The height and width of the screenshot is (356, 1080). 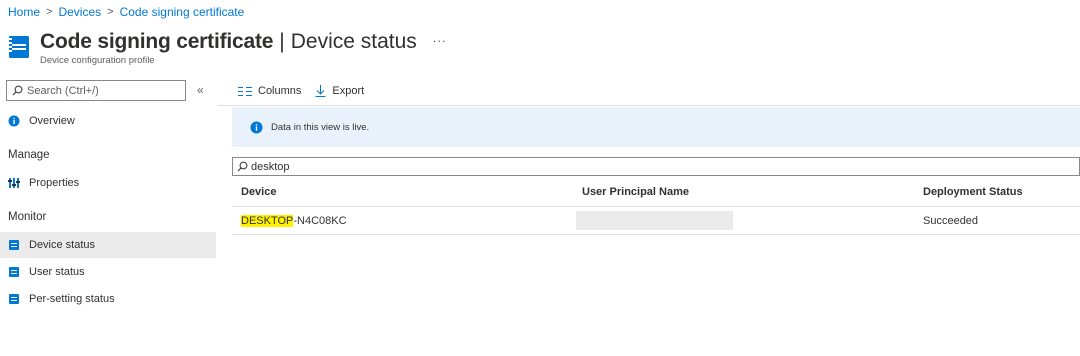 What do you see at coordinates (401, 166) in the screenshot?
I see `device-filter-input` at bounding box center [401, 166].